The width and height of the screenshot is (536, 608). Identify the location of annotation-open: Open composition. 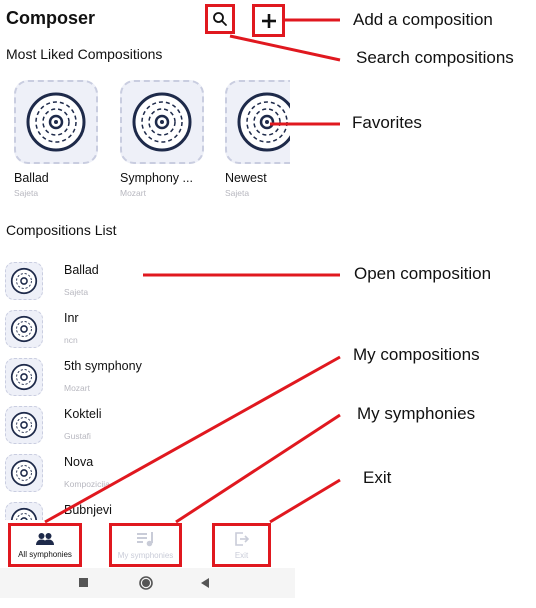
(423, 273).